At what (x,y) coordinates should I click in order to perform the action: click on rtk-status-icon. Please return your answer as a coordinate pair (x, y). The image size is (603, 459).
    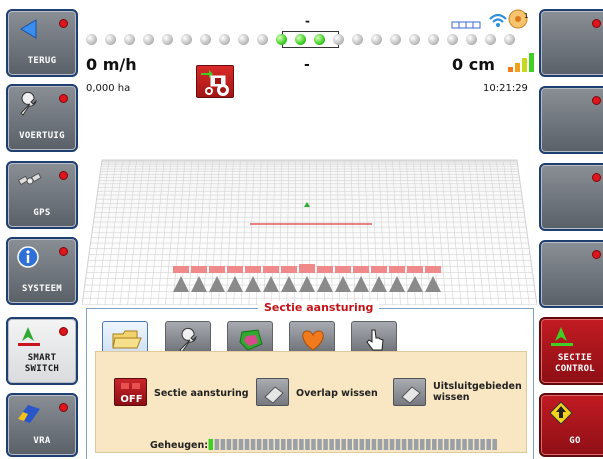
    Looking at the image, I should click on (466, 25).